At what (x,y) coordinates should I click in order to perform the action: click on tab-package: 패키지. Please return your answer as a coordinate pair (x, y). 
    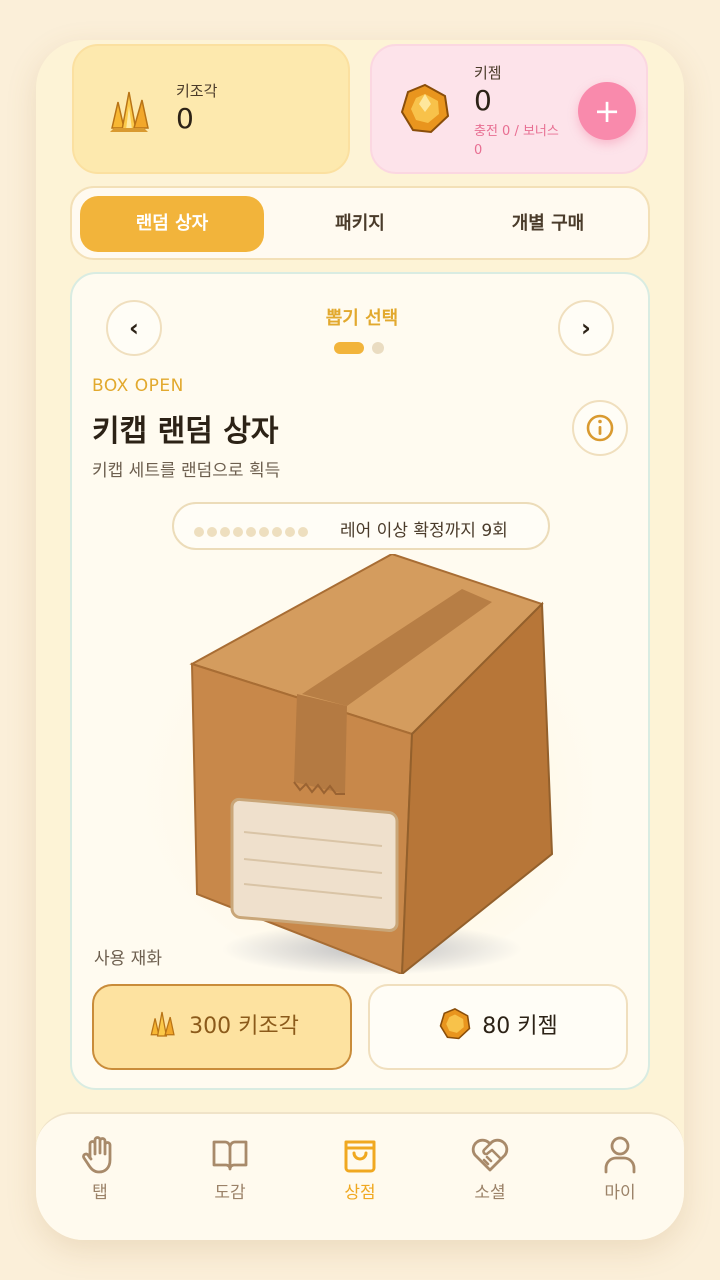
    Looking at the image, I should click on (360, 224).